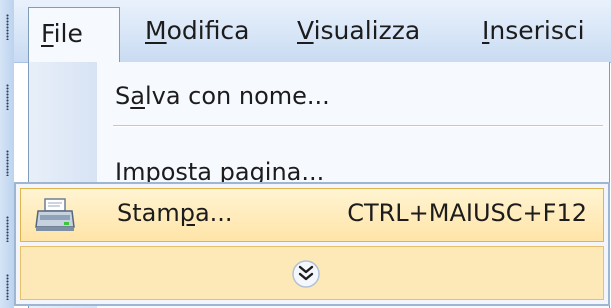 The height and width of the screenshot is (308, 611). Describe the element at coordinates (208, 30) in the screenshot. I see `menu-label: odifica` at that location.